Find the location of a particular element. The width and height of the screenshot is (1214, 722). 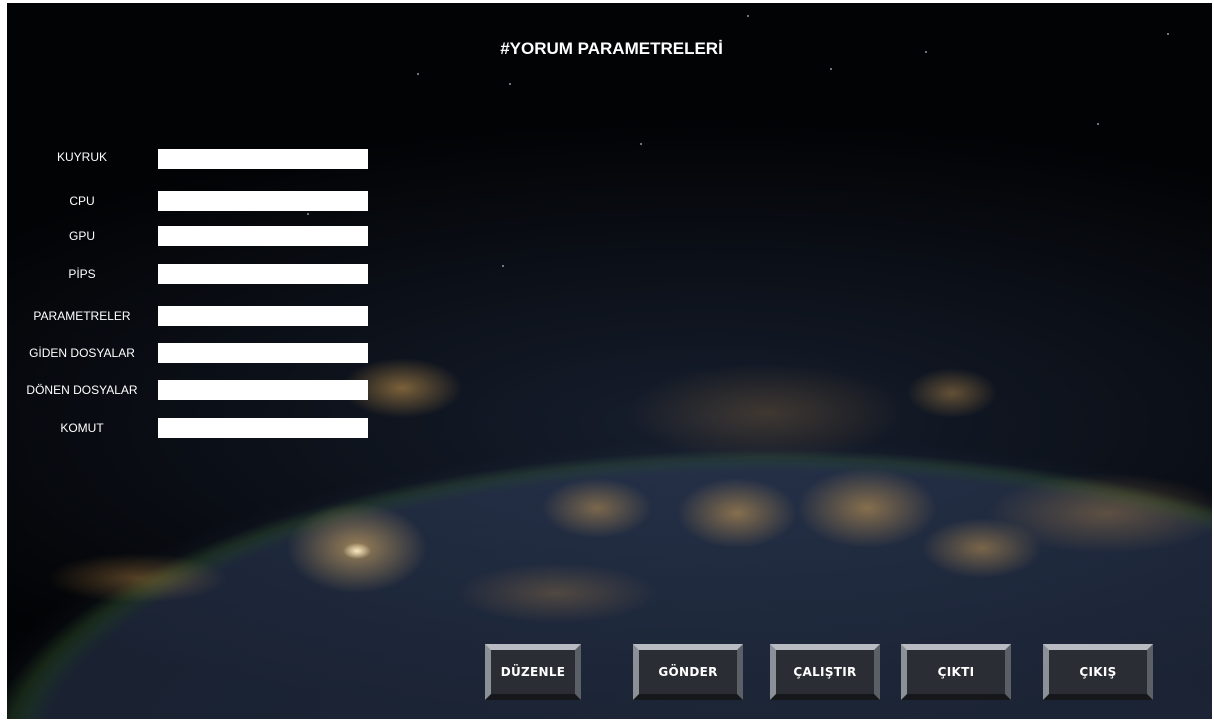

cpu-label: CPU is located at coordinates (82, 201).